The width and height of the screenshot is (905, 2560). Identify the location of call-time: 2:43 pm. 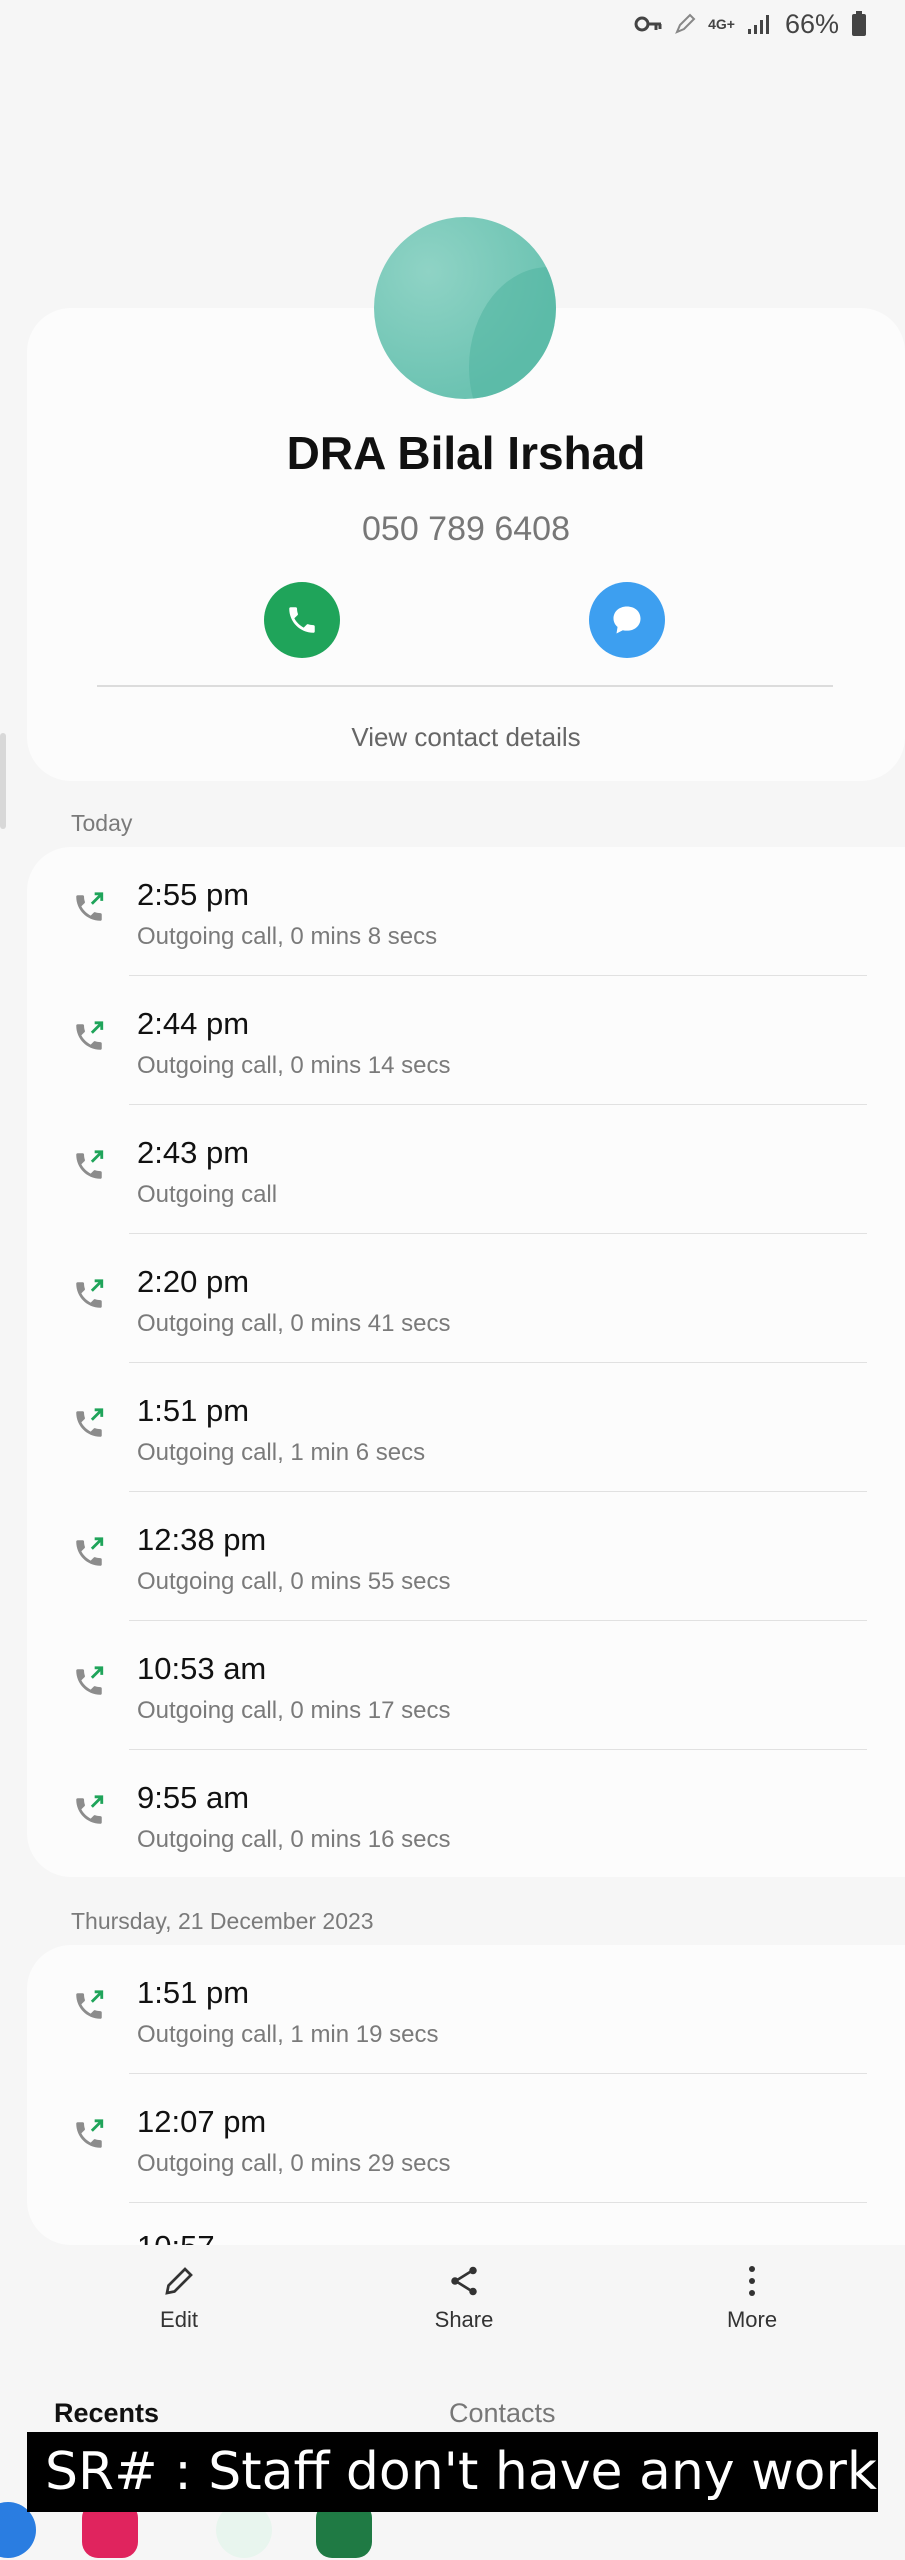
(193, 1152).